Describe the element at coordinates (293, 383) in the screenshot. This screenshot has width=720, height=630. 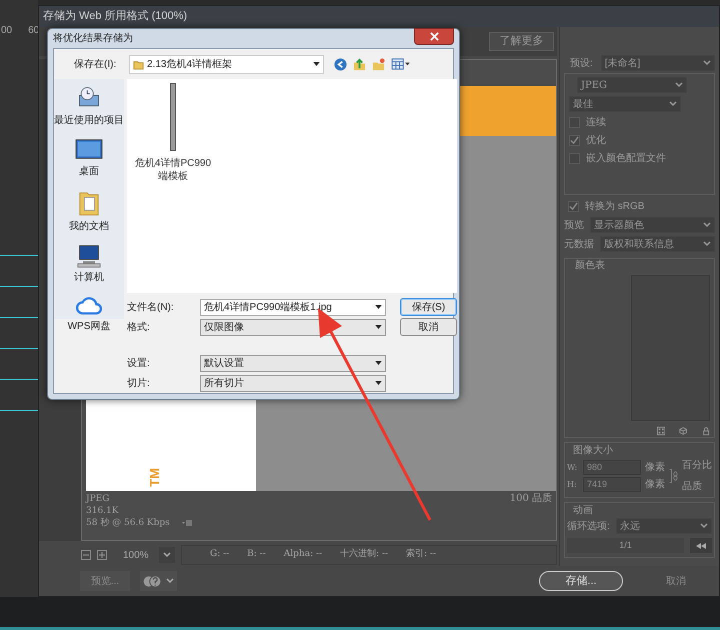
I see `dropdown: 所有切片` at that location.